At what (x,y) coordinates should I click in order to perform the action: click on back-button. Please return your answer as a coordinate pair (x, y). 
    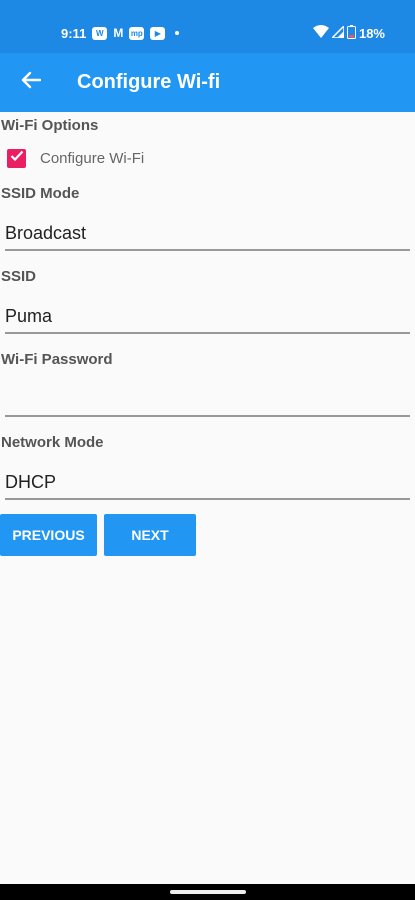
    Looking at the image, I should click on (31, 82).